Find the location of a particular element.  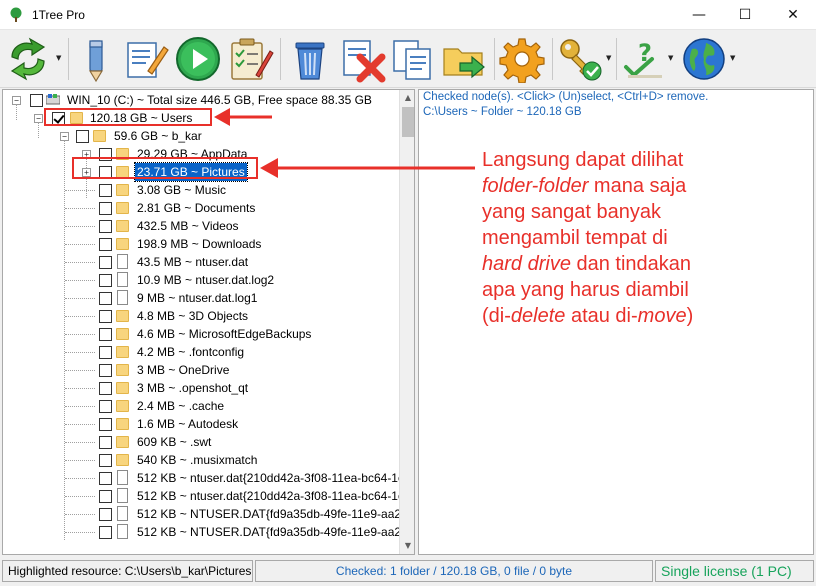

tree-row: 4.8 MB ~ 3D Objects is located at coordinates (200, 316).